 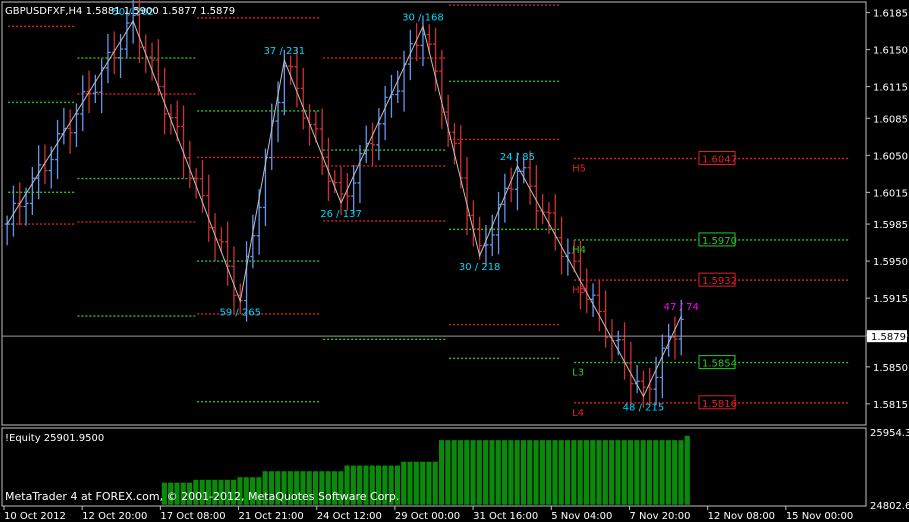 I want to click on pivot-value: 1.5932, so click(x=719, y=281).